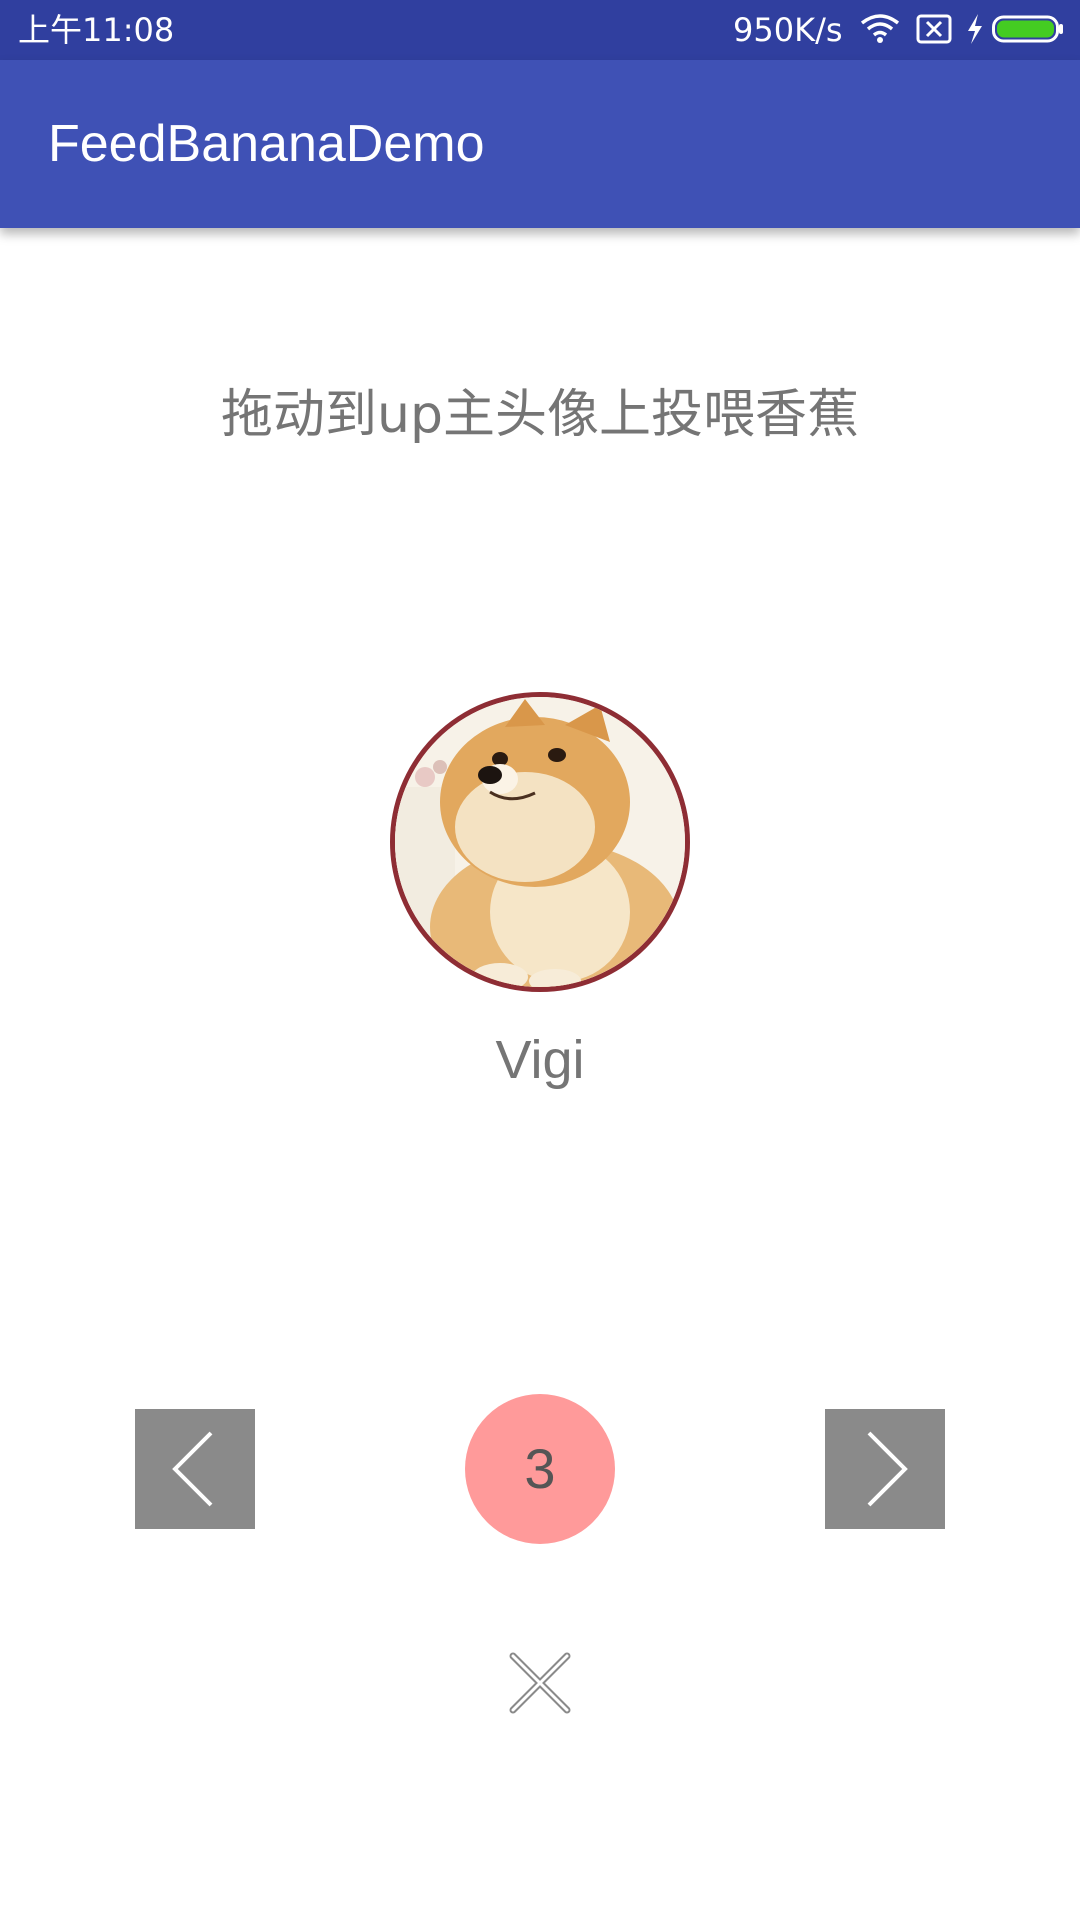 This screenshot has width=1080, height=1920. I want to click on shiba-dog-image, so click(540, 842).